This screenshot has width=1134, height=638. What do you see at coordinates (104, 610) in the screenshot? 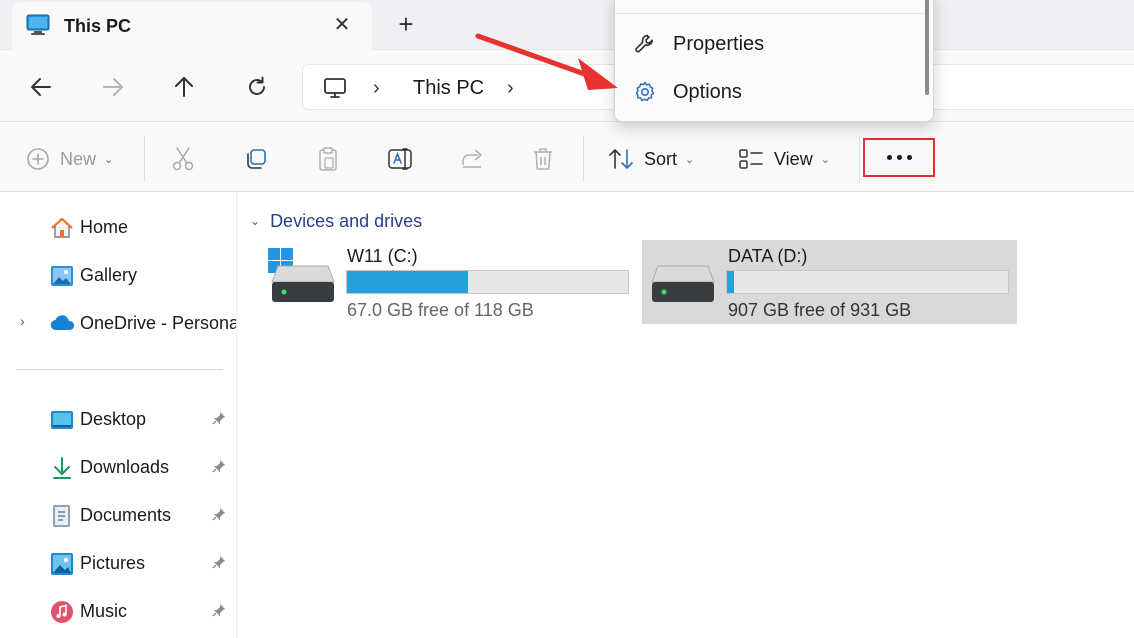
I see `sidebar-item-label: Music` at bounding box center [104, 610].